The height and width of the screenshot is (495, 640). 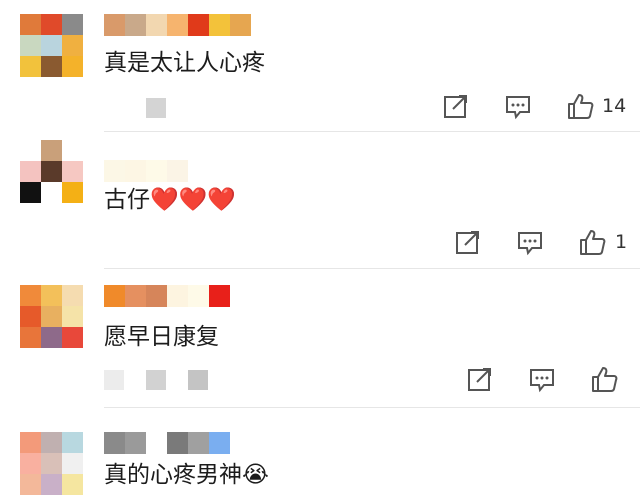 What do you see at coordinates (320, 380) in the screenshot?
I see `comment-actions` at bounding box center [320, 380].